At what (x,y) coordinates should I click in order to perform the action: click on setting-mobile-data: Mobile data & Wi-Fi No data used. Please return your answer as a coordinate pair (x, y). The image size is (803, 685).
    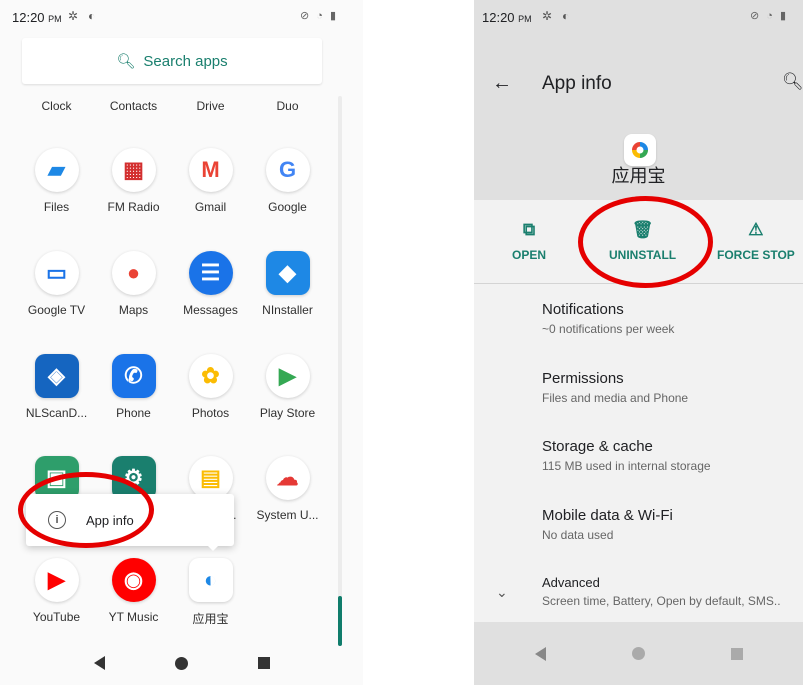
    Looking at the image, I should click on (607, 524).